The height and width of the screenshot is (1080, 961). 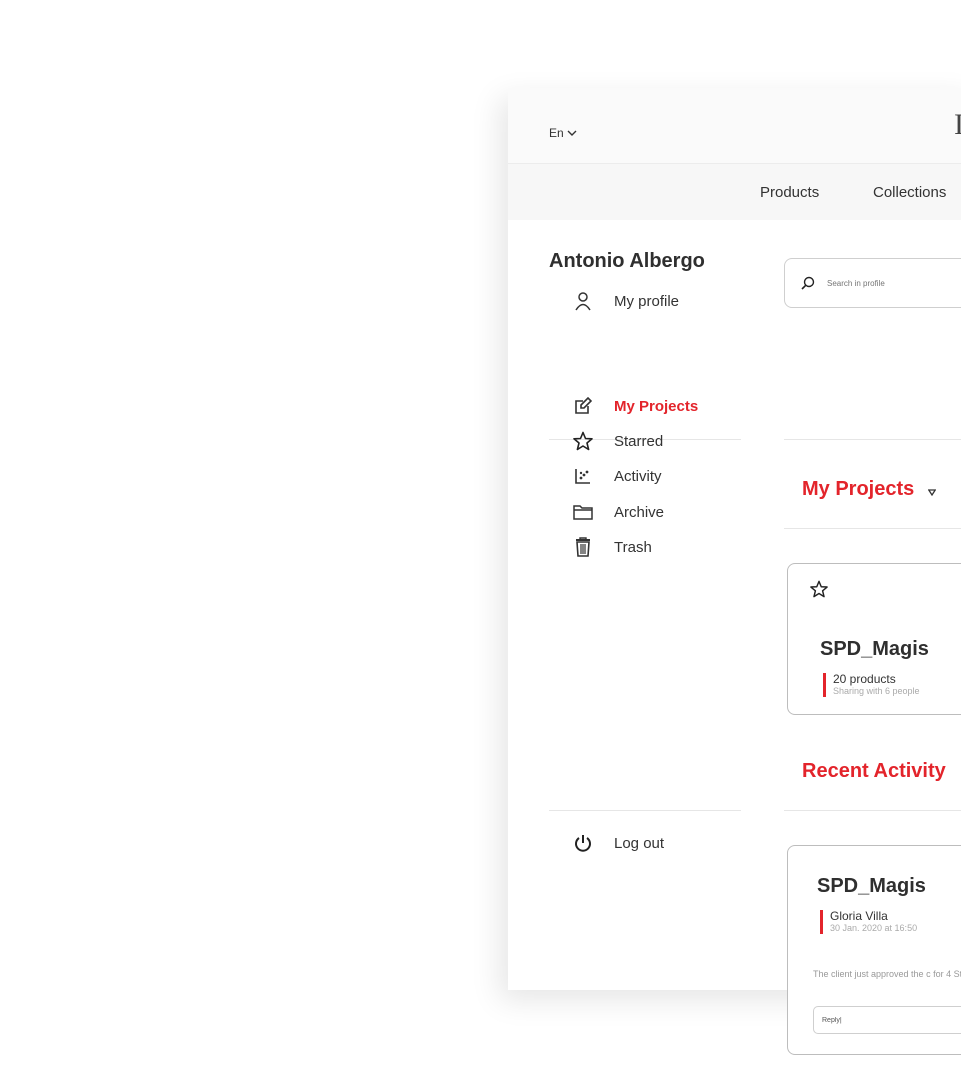 I want to click on chevron-down-icon, so click(x=572, y=133).